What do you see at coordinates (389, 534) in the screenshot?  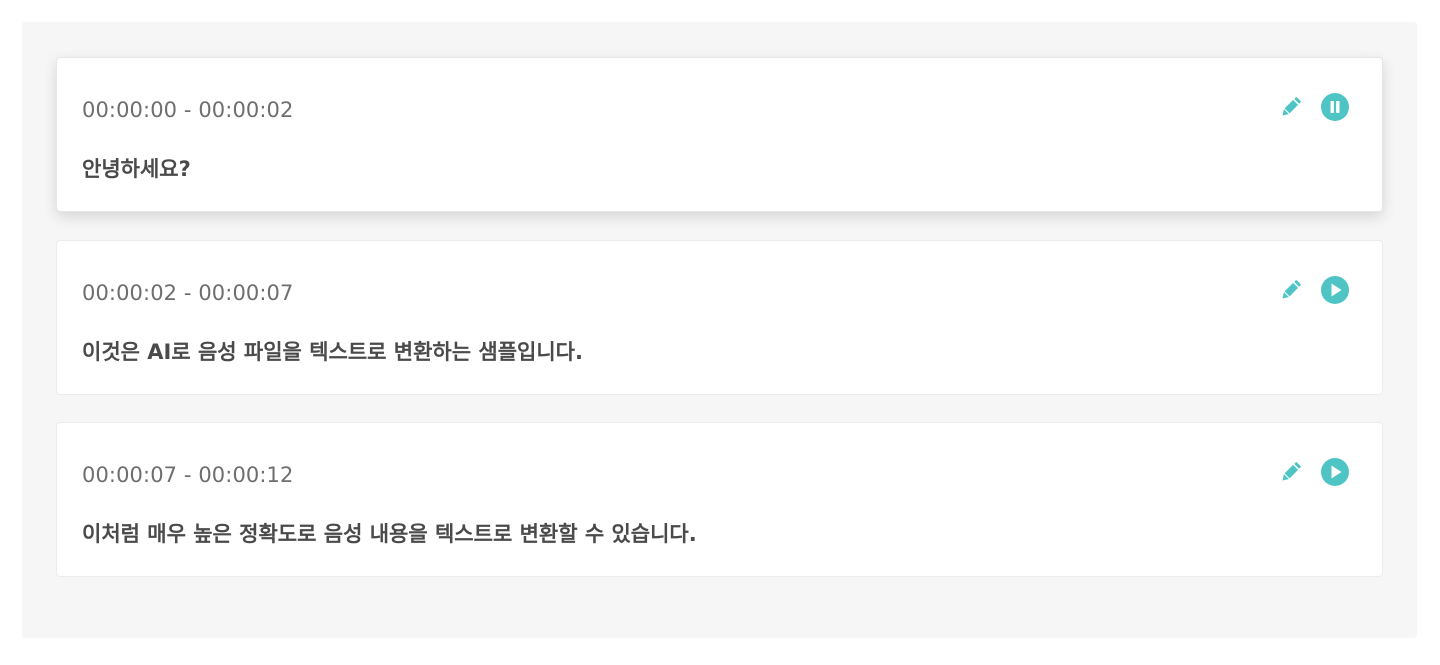 I see `segment-text: 이처럼 매우 높은 정확도로 음성 내용을 텍스트로 변환할 수 있습니다.` at bounding box center [389, 534].